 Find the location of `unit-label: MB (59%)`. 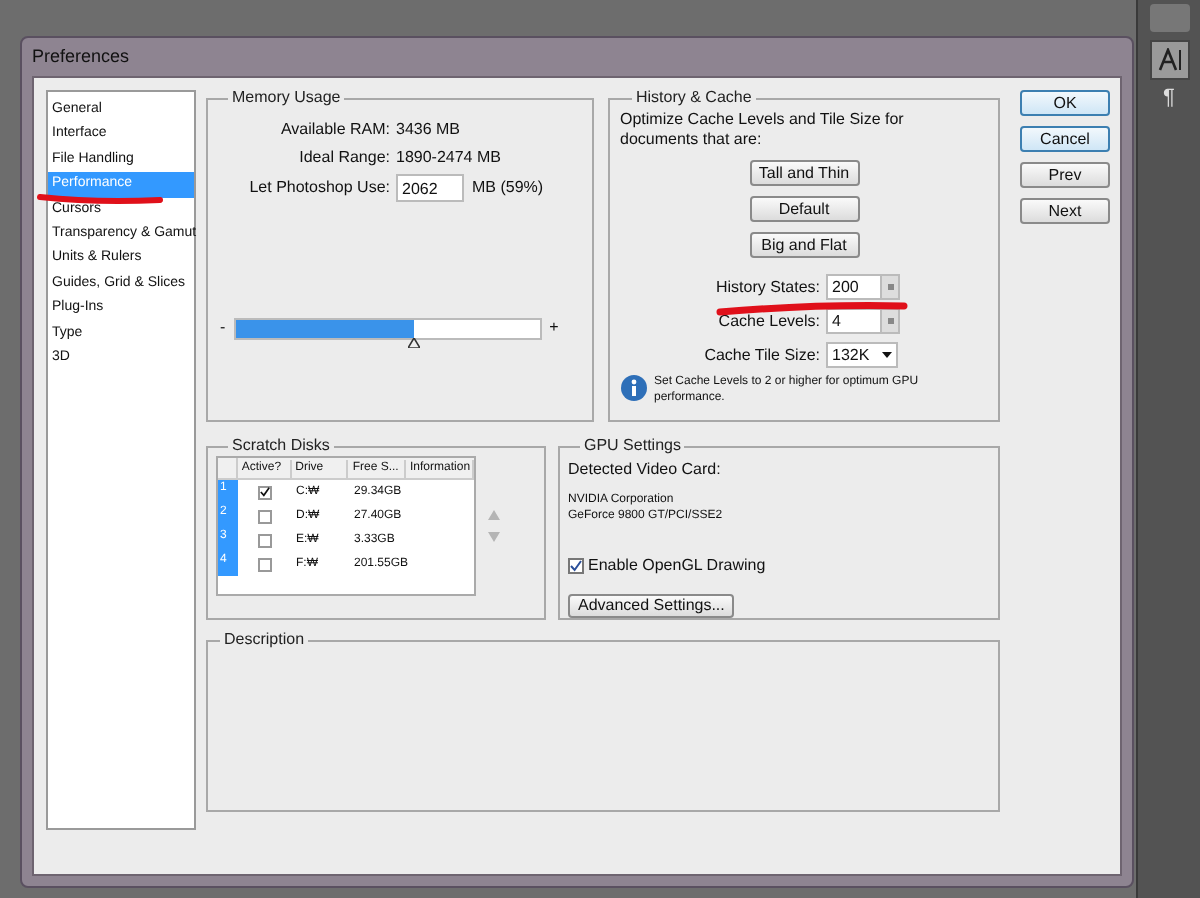

unit-label: MB (59%) is located at coordinates (508, 188).